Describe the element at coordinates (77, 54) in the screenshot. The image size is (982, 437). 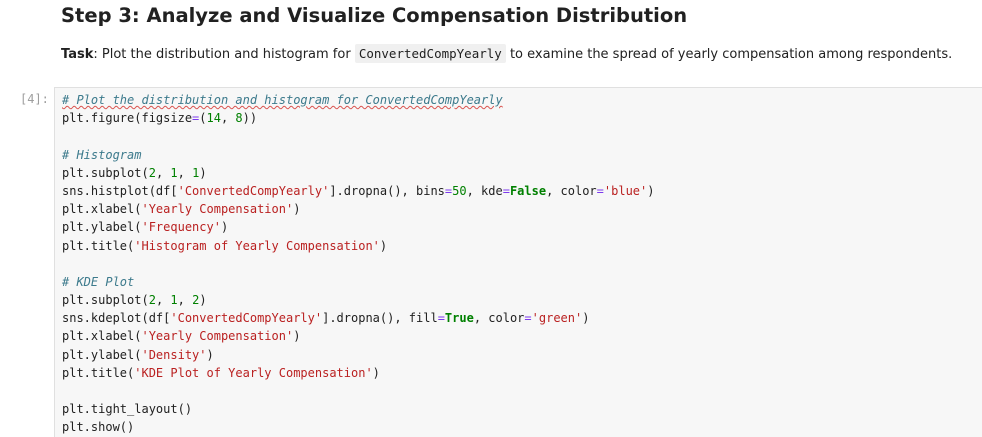
I see `task-label: Task` at that location.